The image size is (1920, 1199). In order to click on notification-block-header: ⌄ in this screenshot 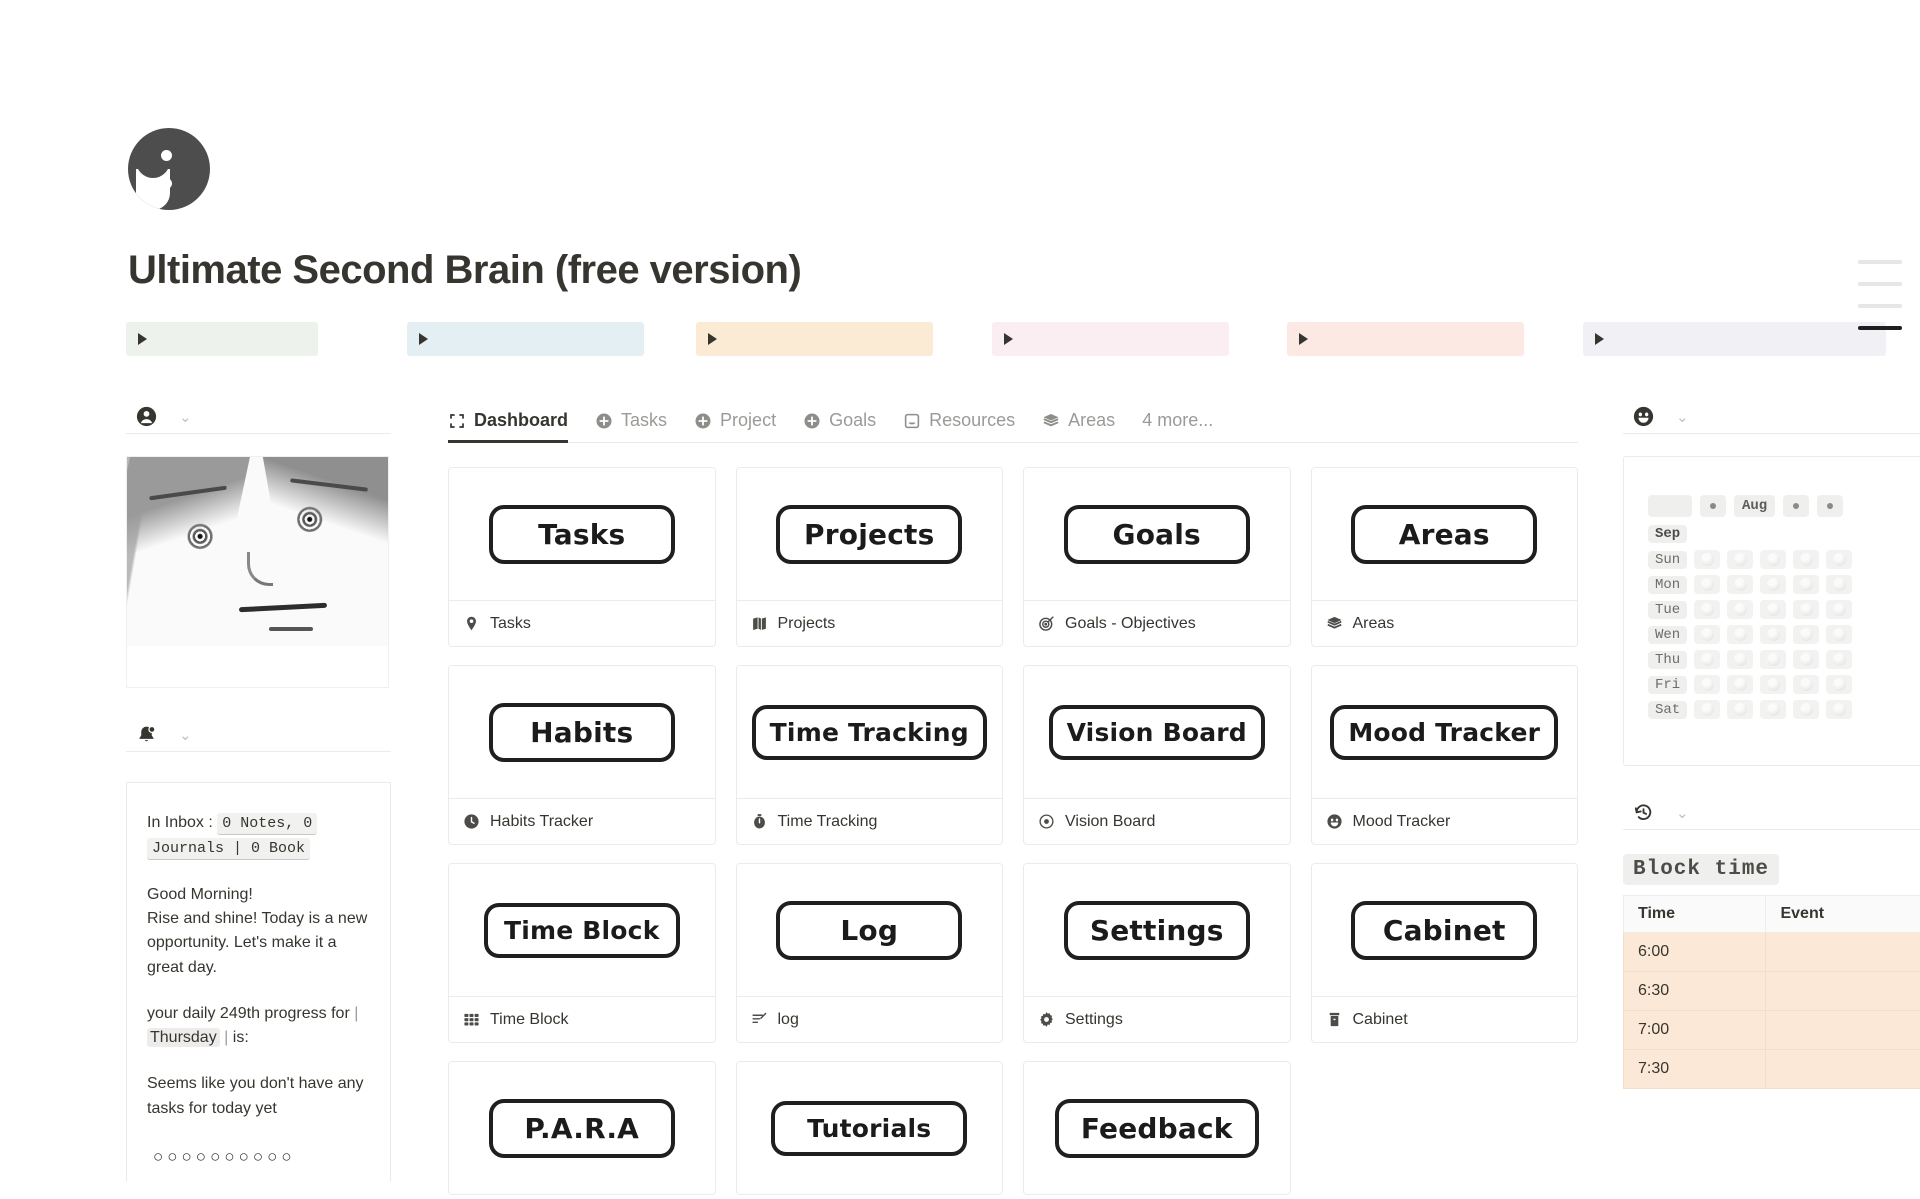, I will do `click(258, 735)`.